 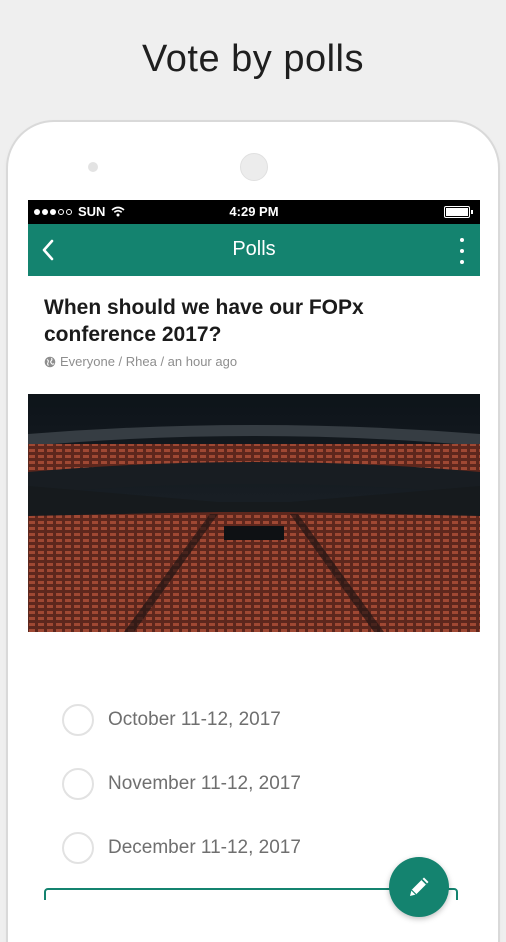 I want to click on status-time: 4:29 PM, so click(x=254, y=211).